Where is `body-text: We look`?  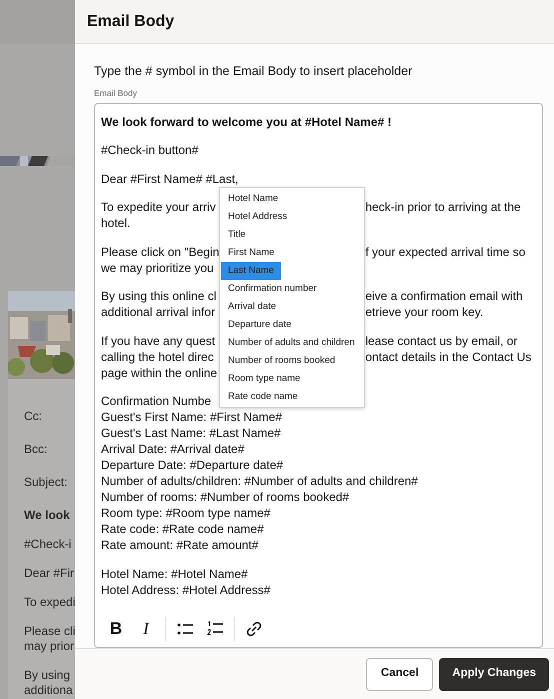 body-text: We look is located at coordinates (47, 515).